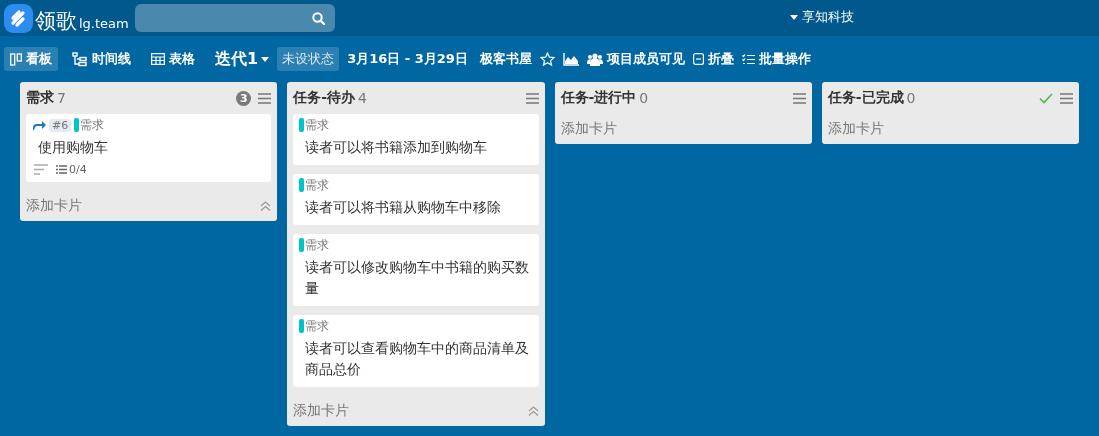 The width and height of the screenshot is (1099, 436). What do you see at coordinates (61, 98) in the screenshot?
I see `card-count: 7` at bounding box center [61, 98].